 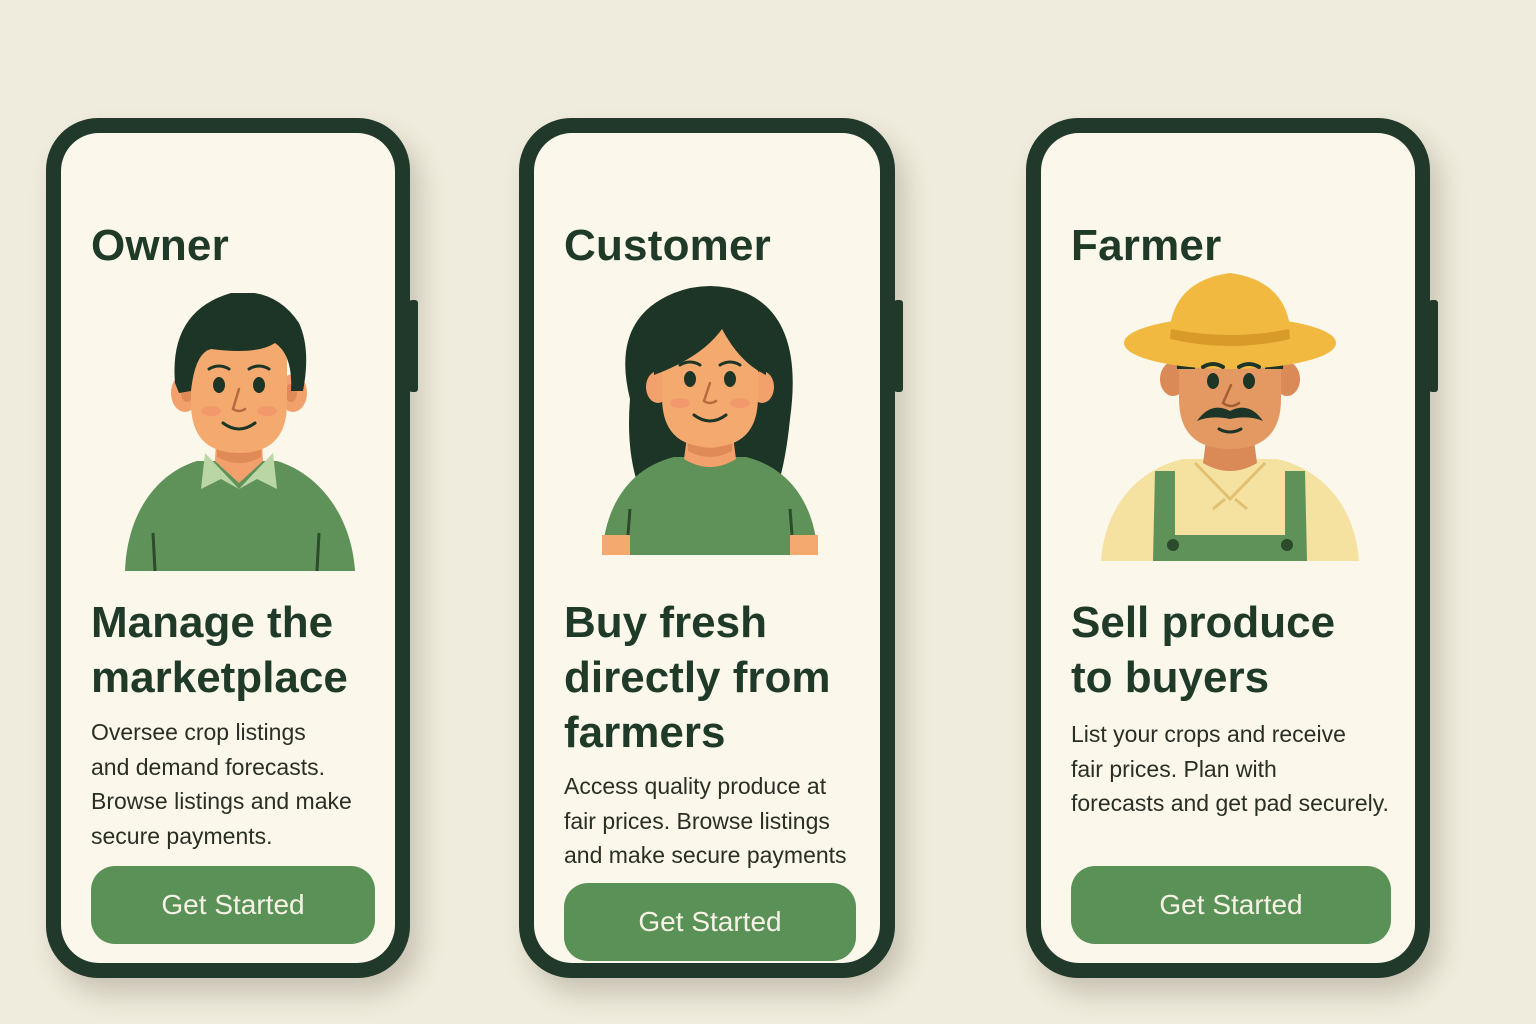 I want to click on customer-avatar-icon, so click(x=710, y=420).